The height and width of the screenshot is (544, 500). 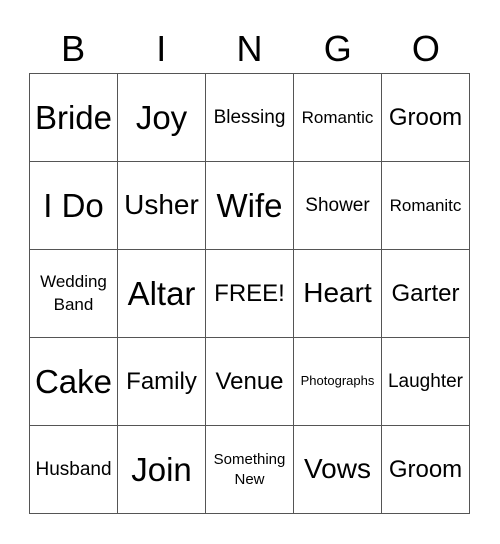 I want to click on bingo-cell: Romanitc, so click(x=426, y=206).